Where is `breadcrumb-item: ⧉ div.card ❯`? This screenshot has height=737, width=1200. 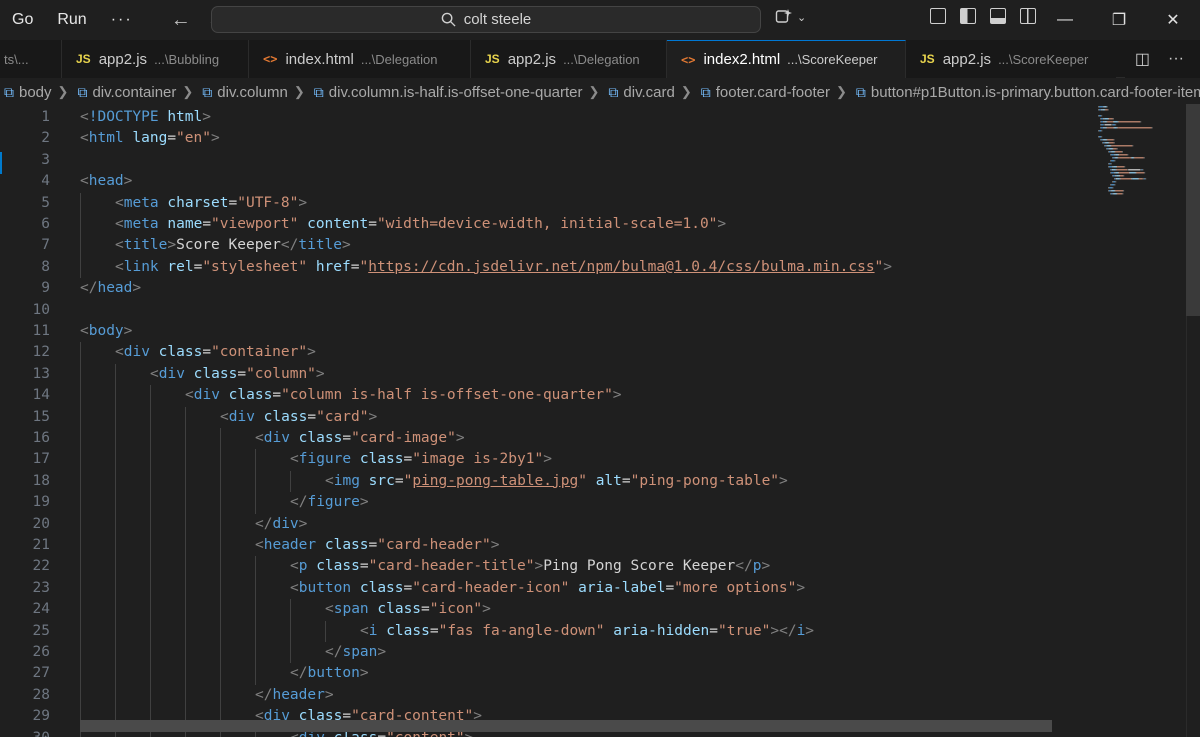
breadcrumb-item: ⧉ div.card ❯ is located at coordinates (650, 92).